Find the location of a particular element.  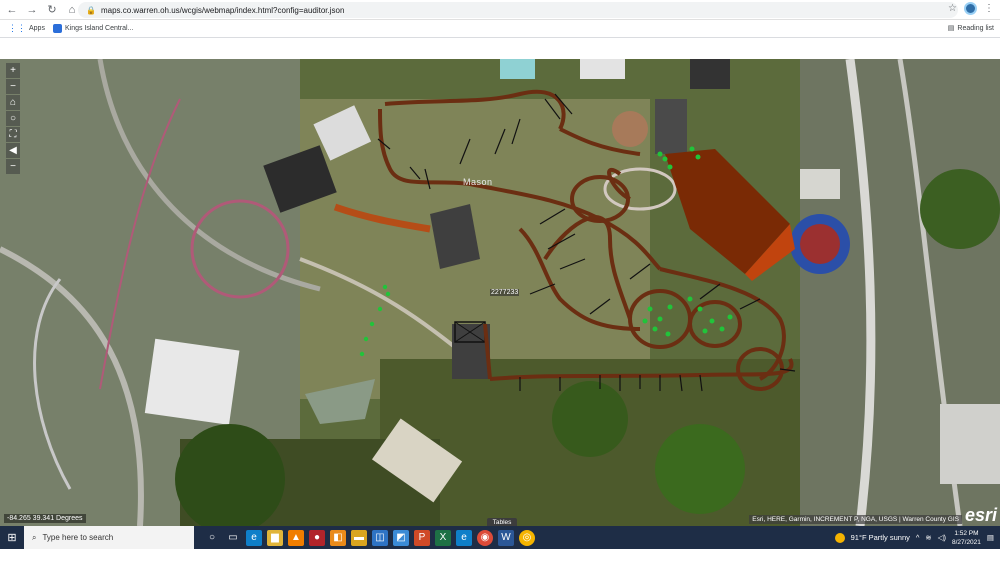

app-chart-icon: ◩ is located at coordinates (401, 537).